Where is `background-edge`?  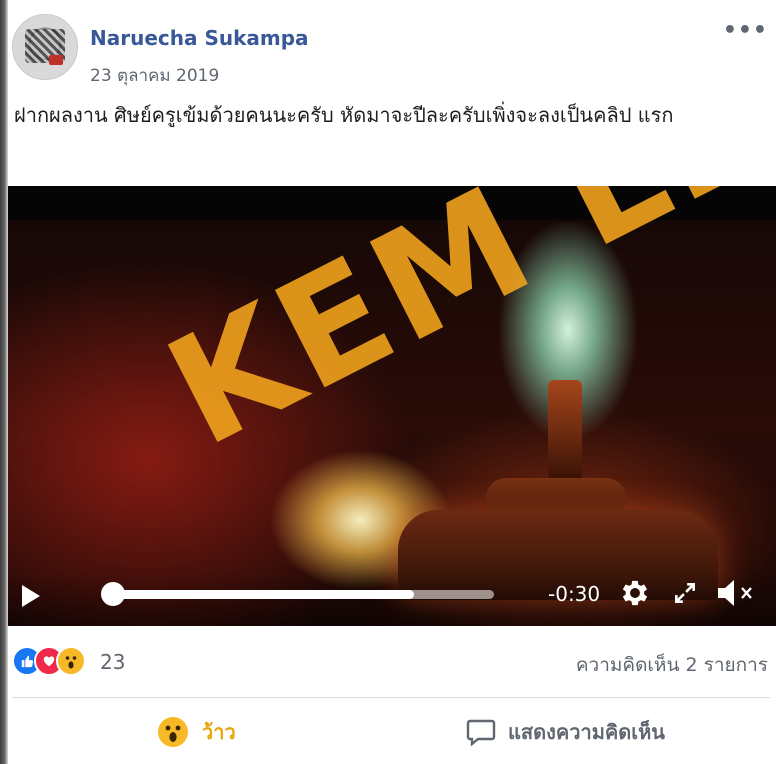
background-edge is located at coordinates (4, 382).